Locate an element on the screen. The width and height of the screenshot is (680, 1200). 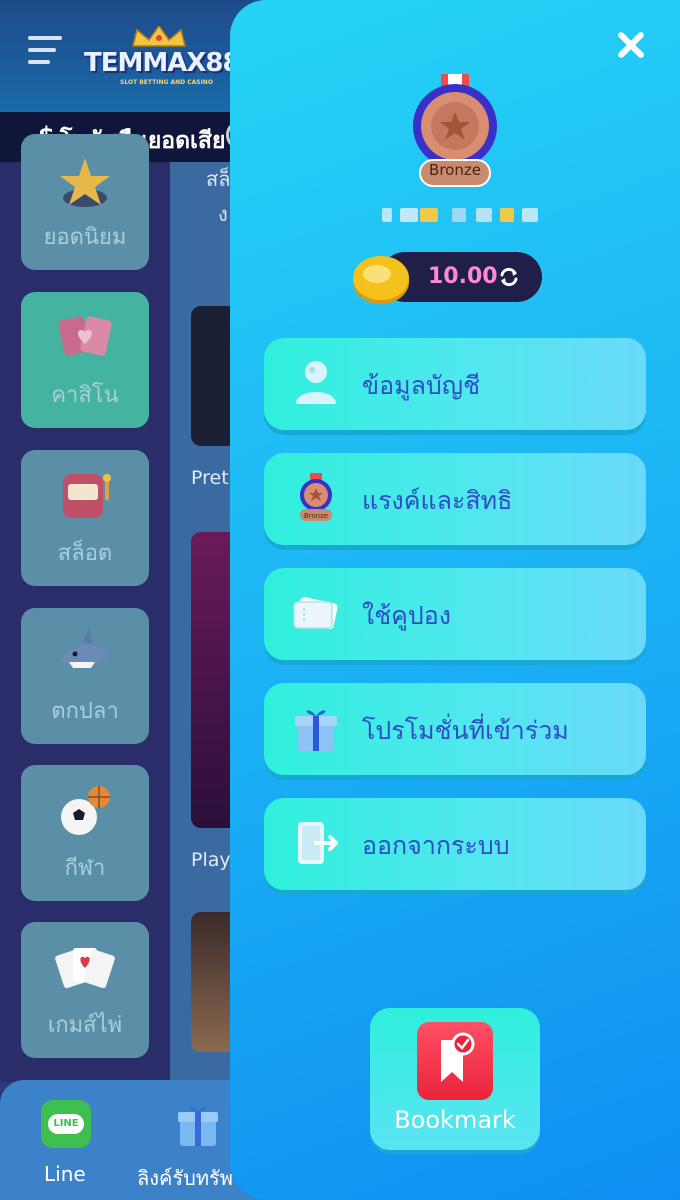
menu-label: ข้อมูลบัญชี is located at coordinates (421, 385).